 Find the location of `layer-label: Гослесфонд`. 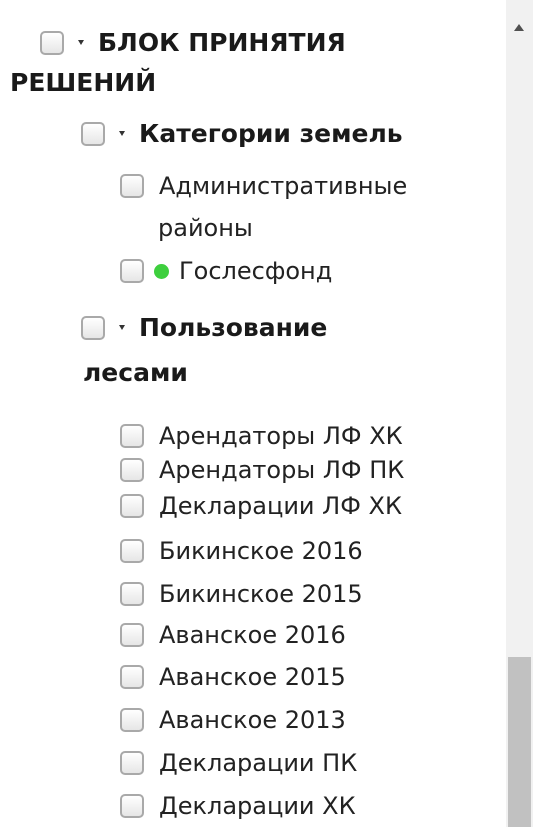

layer-label: Гослесфонд is located at coordinates (256, 271).